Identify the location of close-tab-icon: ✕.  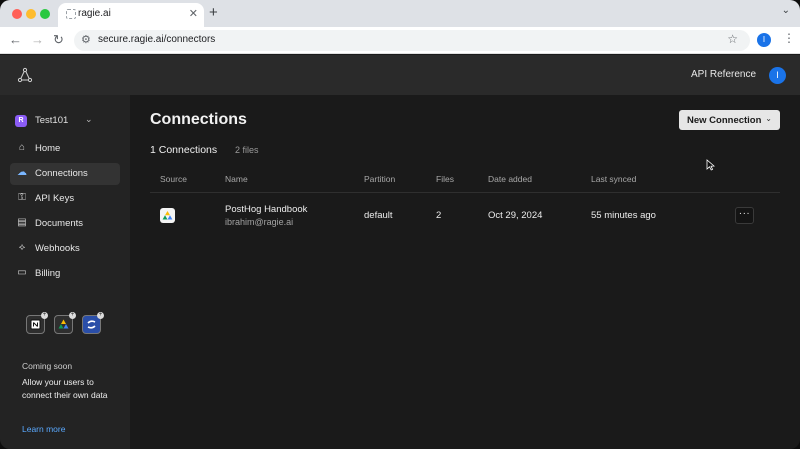
(193, 13).